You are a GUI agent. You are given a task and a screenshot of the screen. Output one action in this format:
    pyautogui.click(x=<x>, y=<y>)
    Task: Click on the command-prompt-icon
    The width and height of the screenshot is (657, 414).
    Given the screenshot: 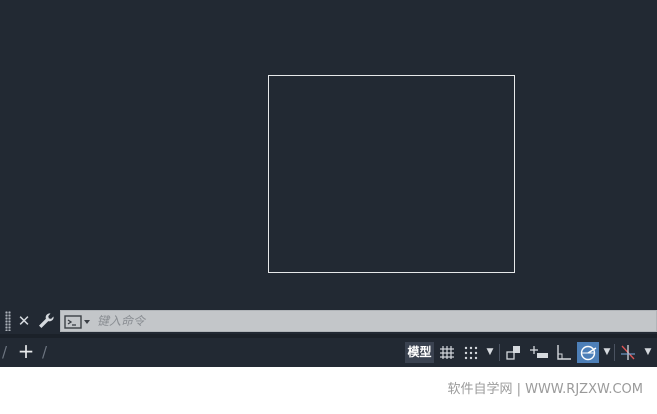 What is the action you would take?
    pyautogui.click(x=78, y=322)
    